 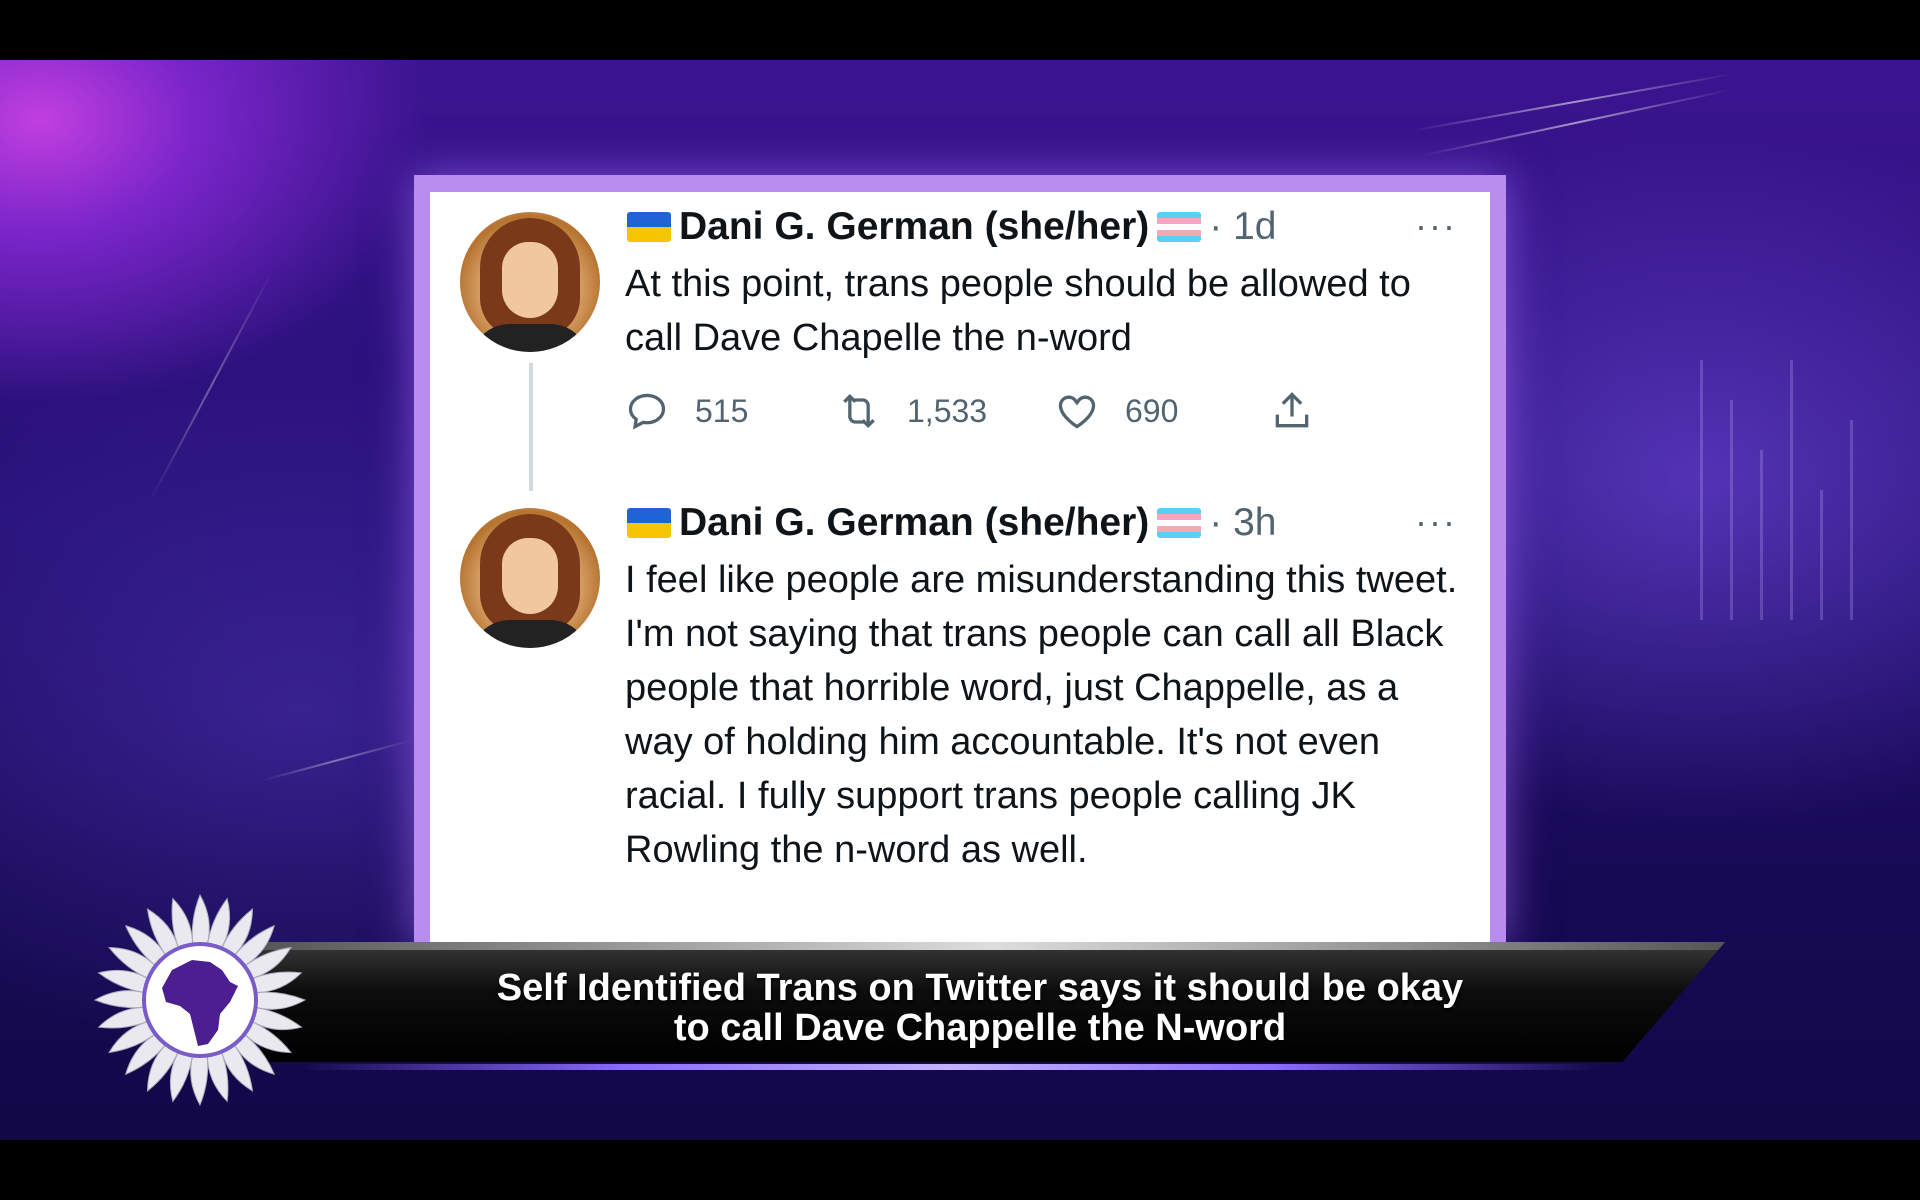 What do you see at coordinates (531, 427) in the screenshot?
I see `thread-line` at bounding box center [531, 427].